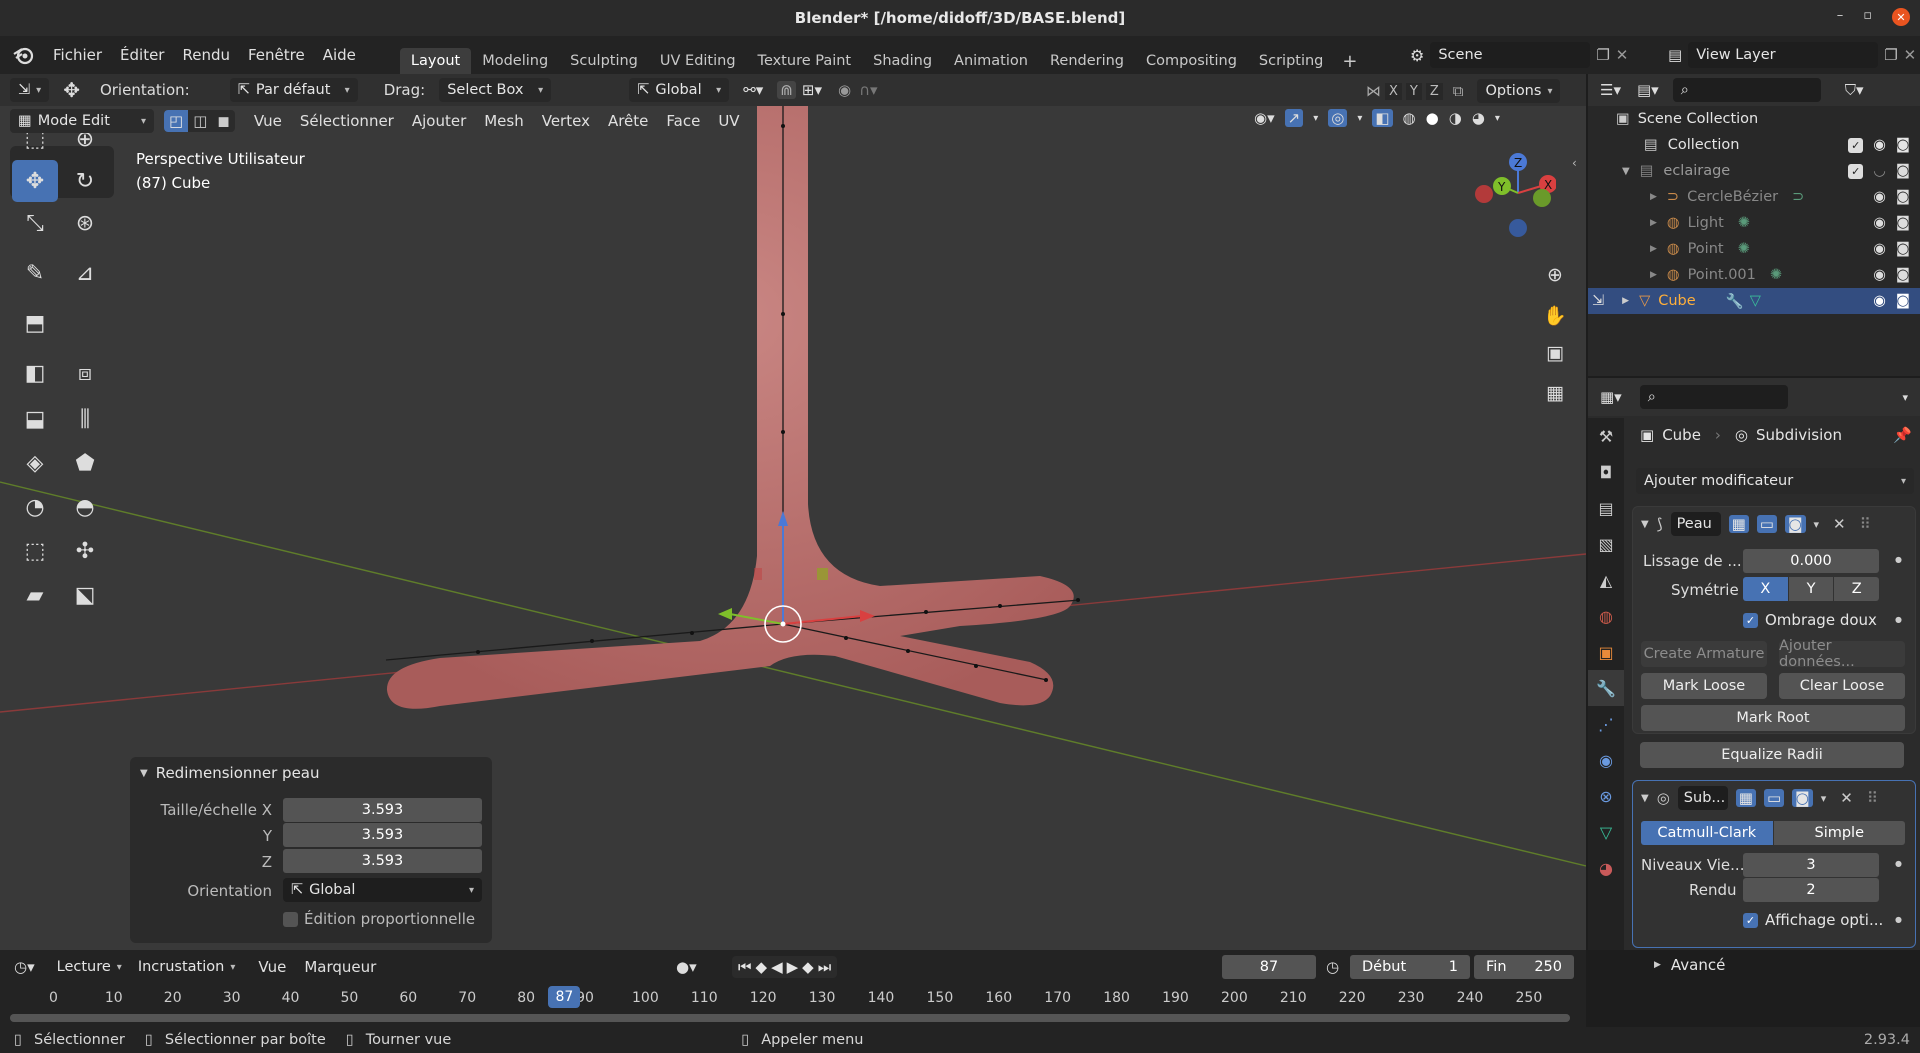  Describe the element at coordinates (382, 890) in the screenshot. I see `orientation-field: ⇱ Global ▾` at that location.